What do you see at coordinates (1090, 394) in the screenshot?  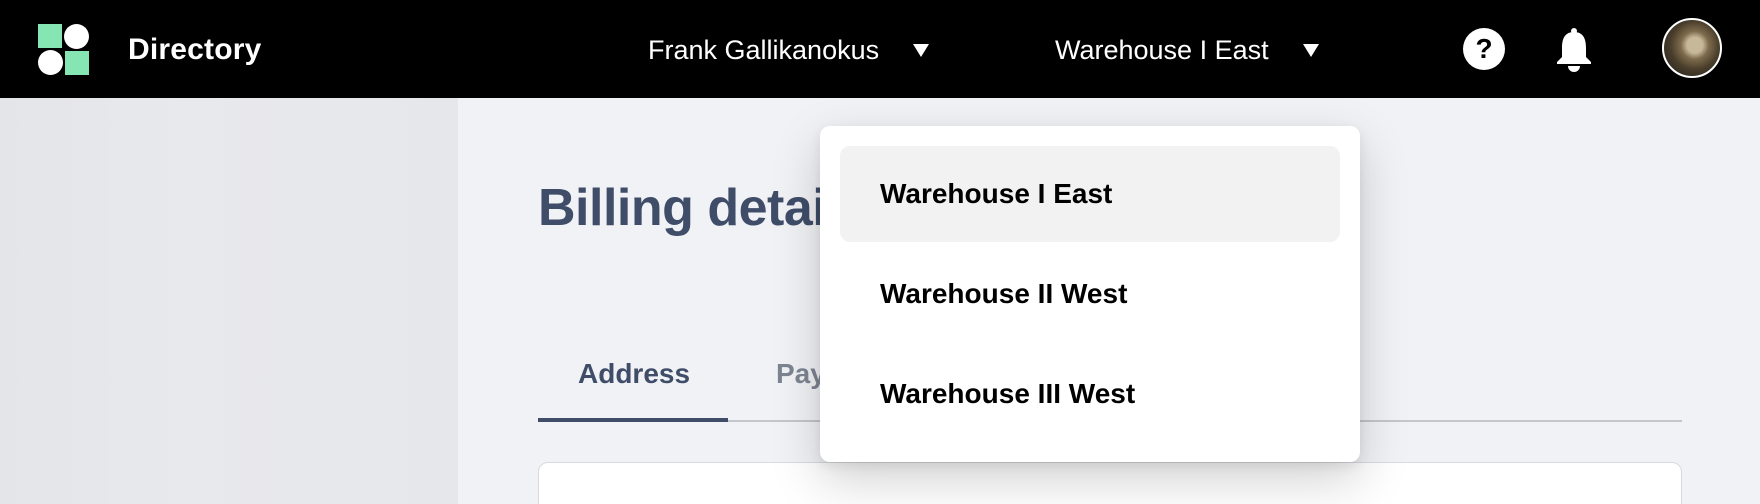 I see `menu-item-warehouse-iii-west: Warehouse III West` at bounding box center [1090, 394].